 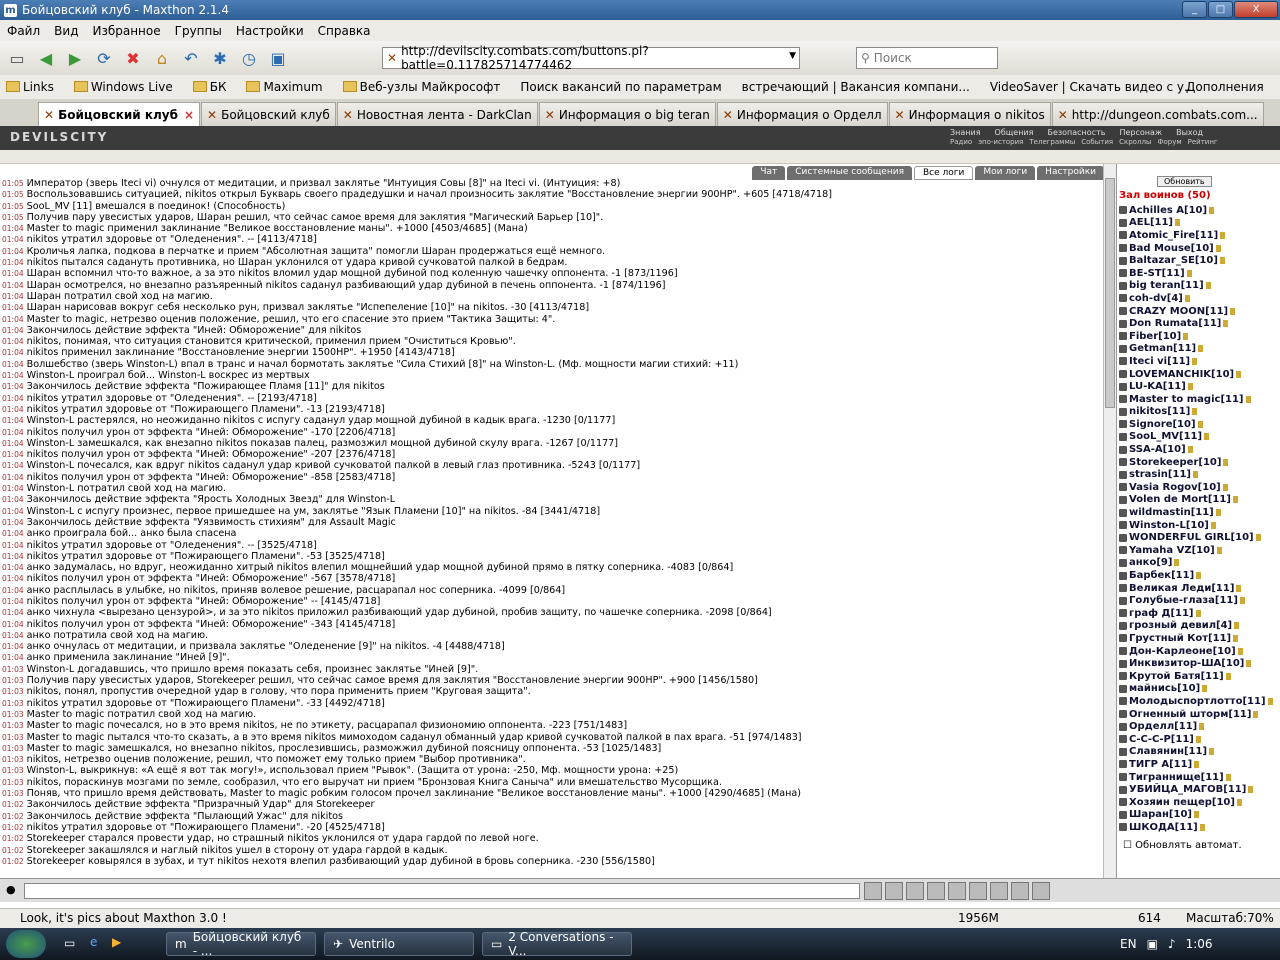 I want to click on player-name: Volen de Mort[11], so click(x=1180, y=499).